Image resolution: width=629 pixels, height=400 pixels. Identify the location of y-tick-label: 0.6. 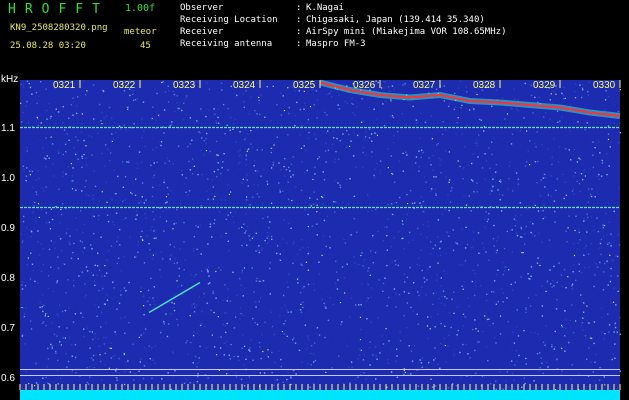
(8, 378).